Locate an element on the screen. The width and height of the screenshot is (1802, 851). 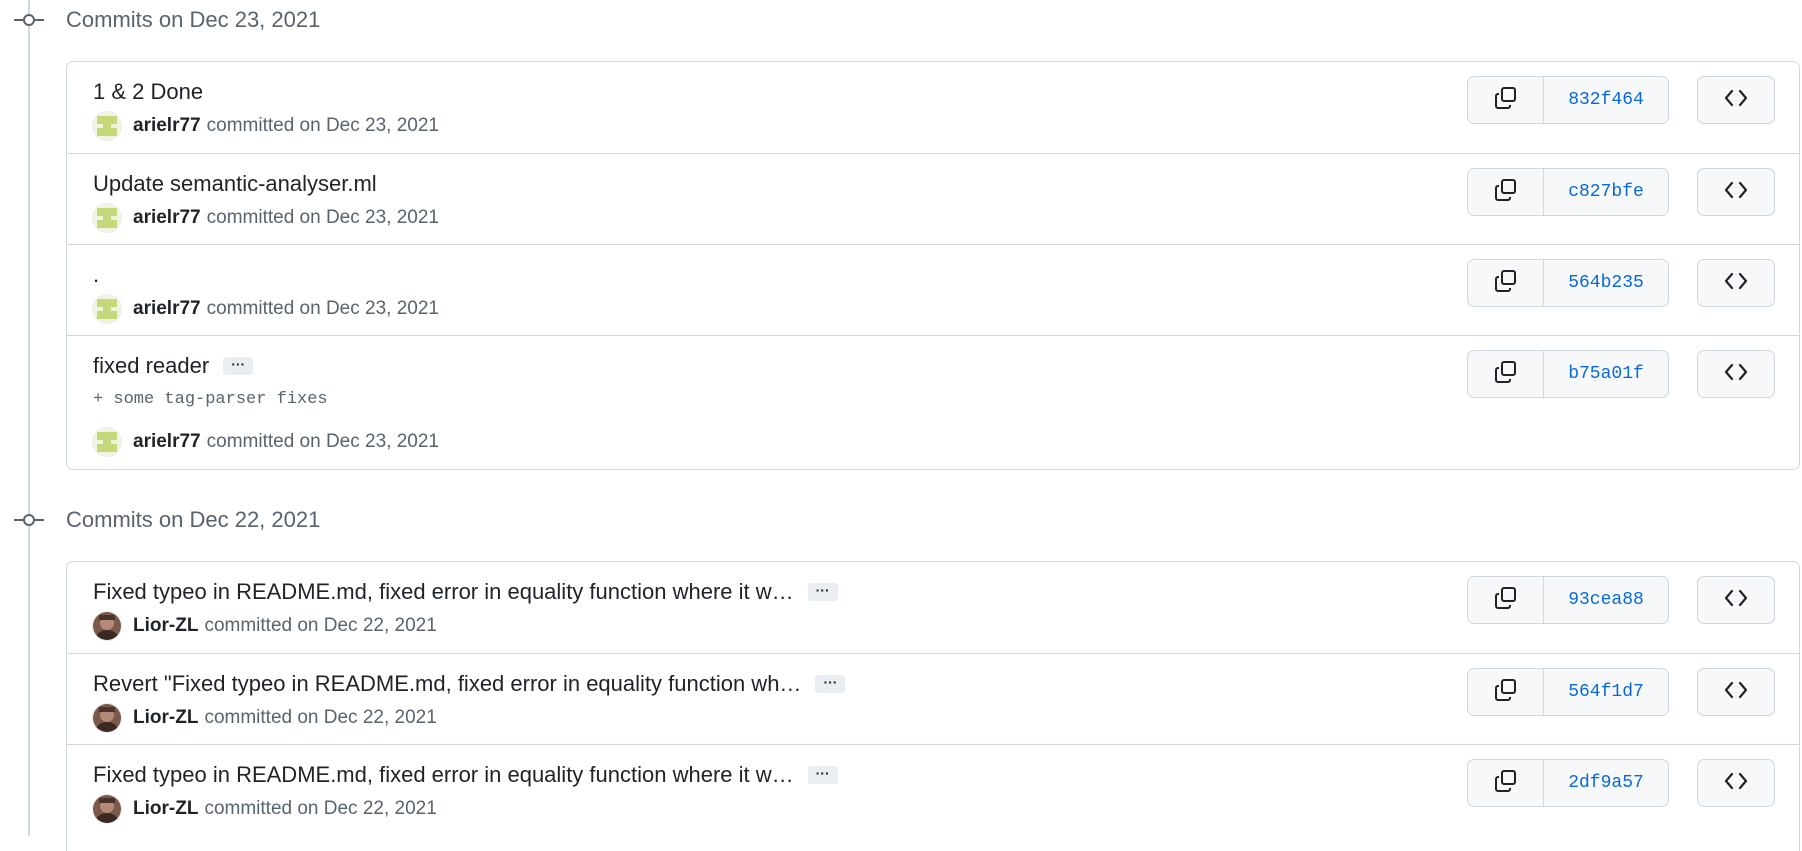
commit-sha-button-group: 93cea88 is located at coordinates (1568, 600).